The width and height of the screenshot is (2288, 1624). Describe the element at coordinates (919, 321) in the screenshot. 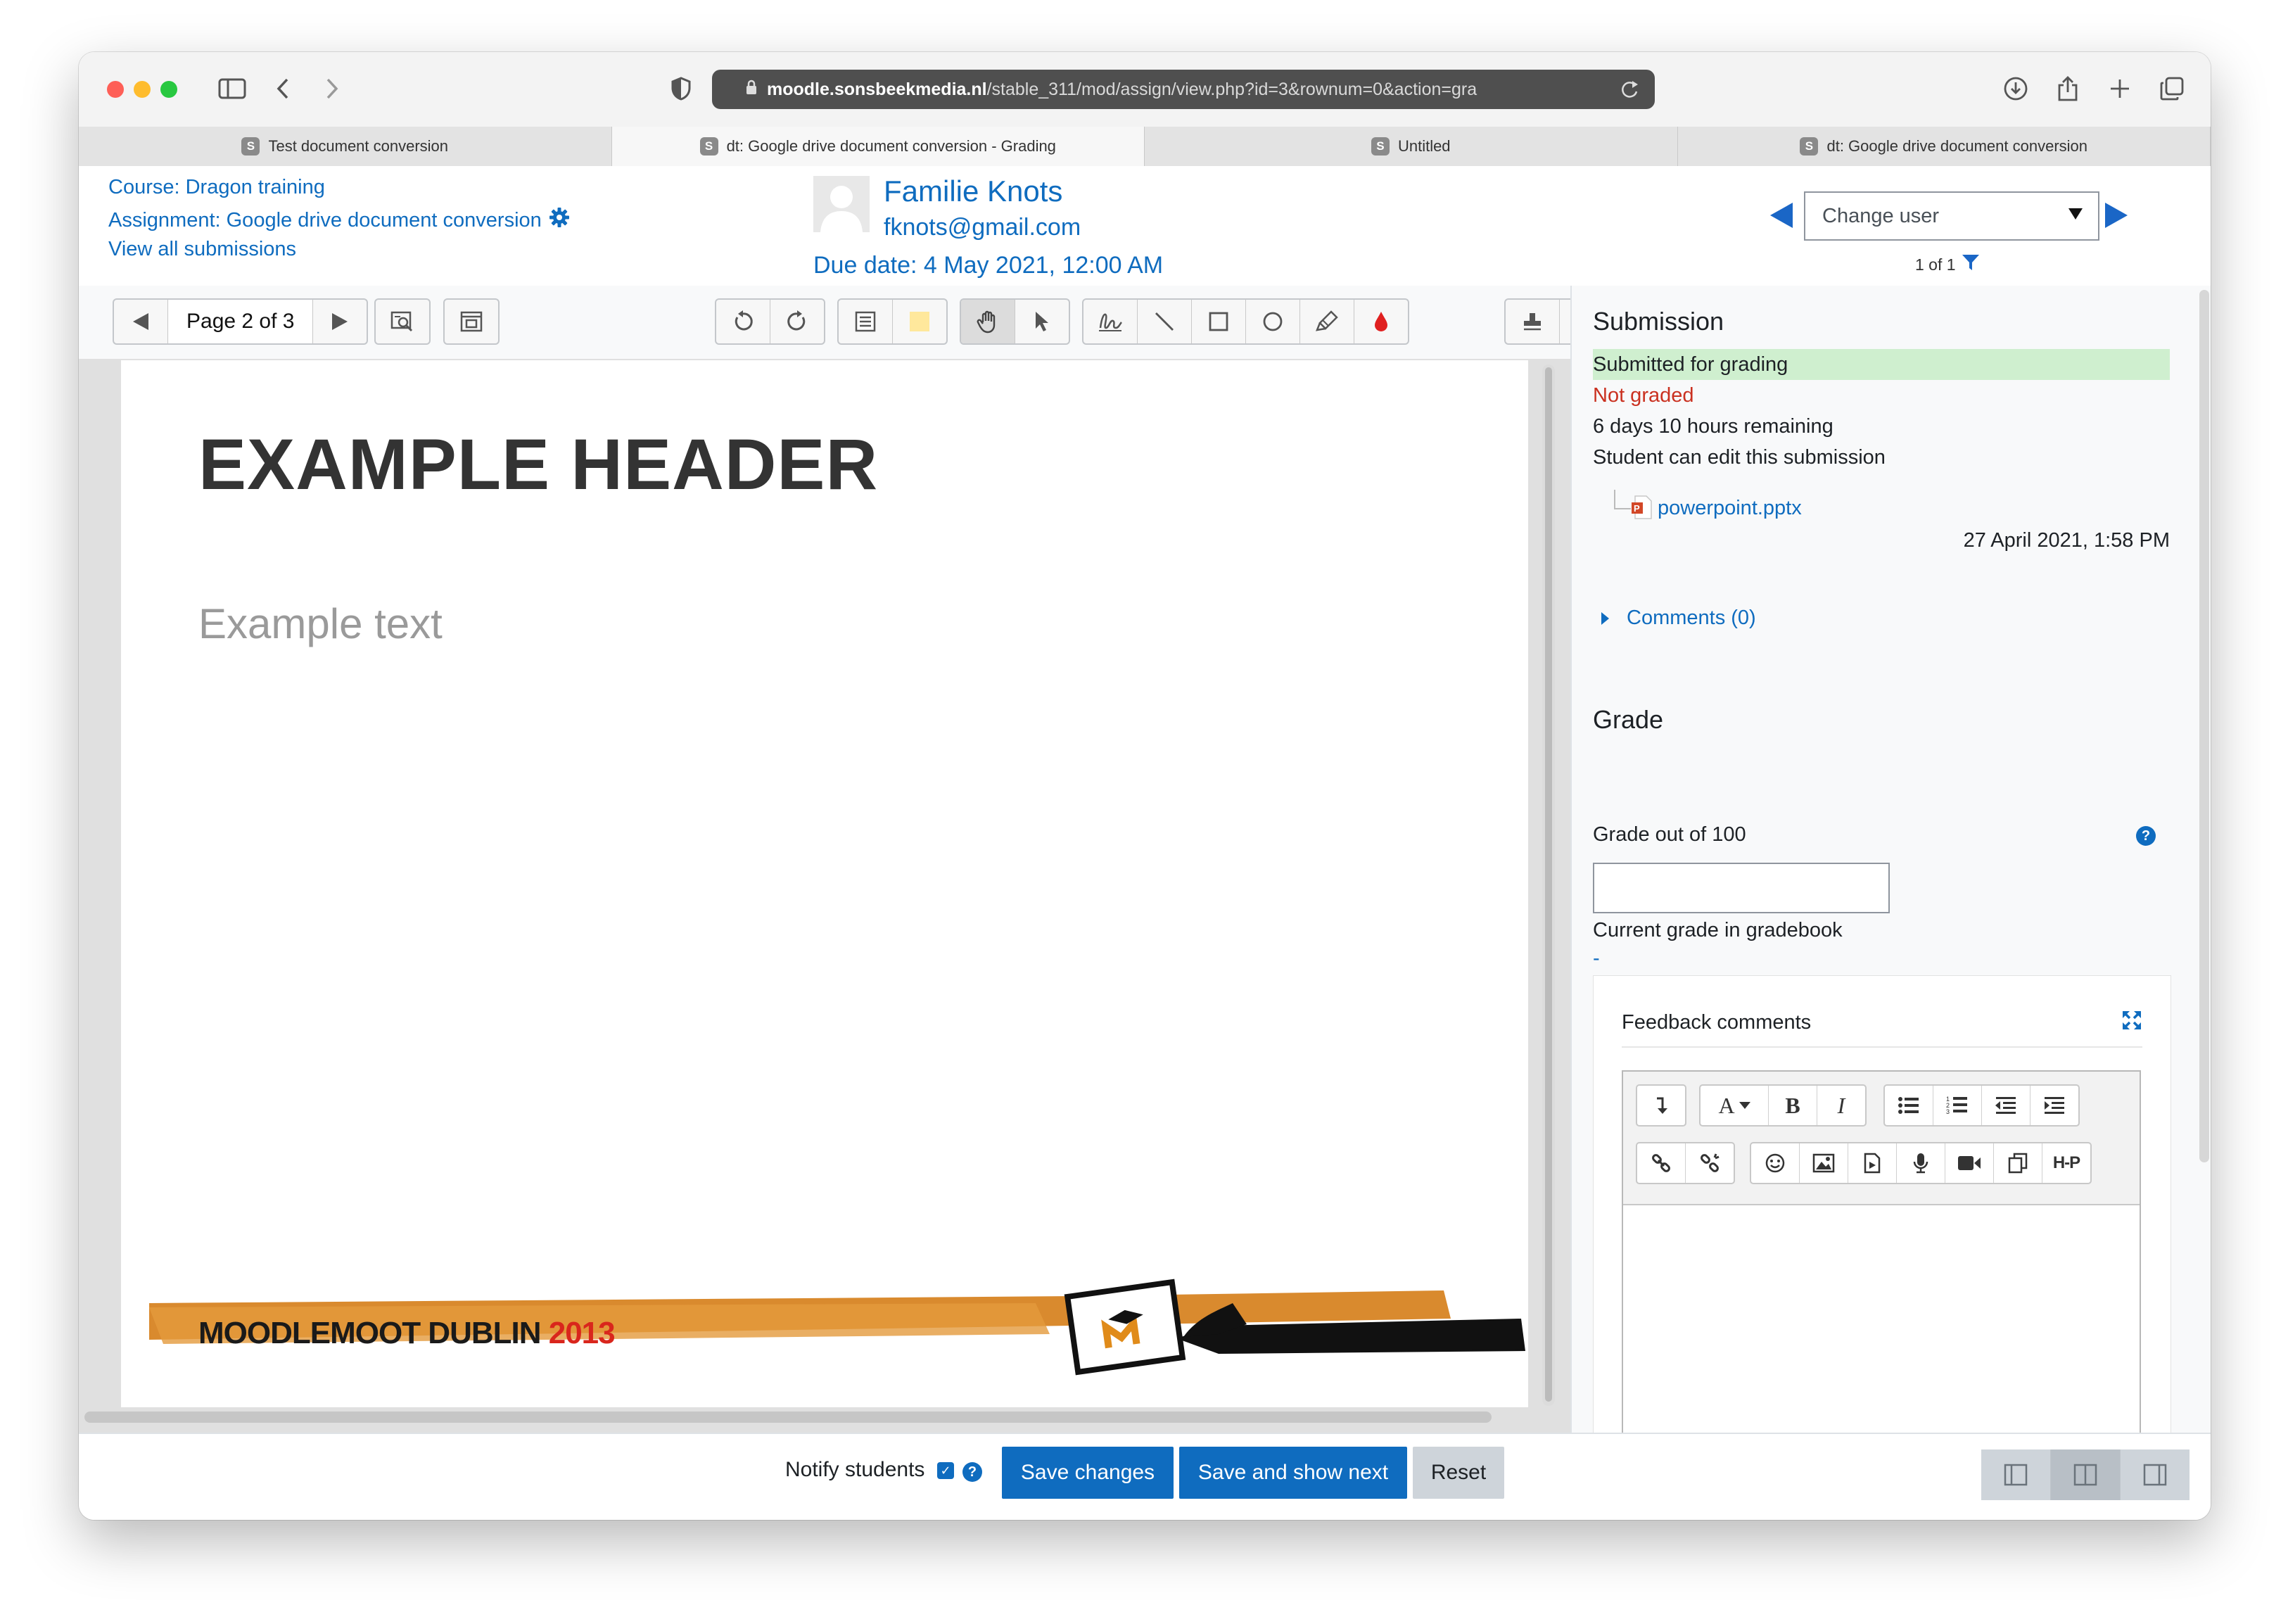

I see `comment-color-button` at that location.